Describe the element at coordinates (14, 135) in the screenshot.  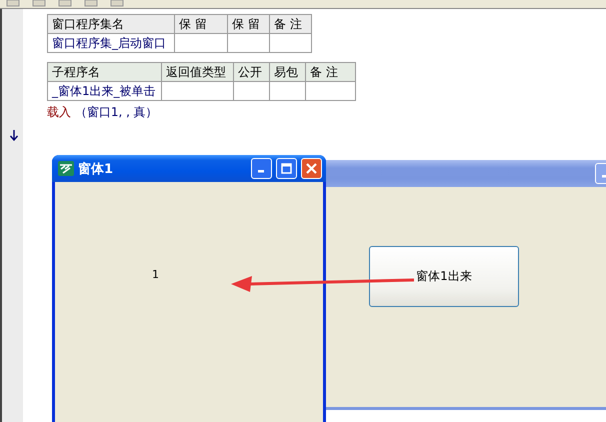
I see `down-arrow-icon` at that location.